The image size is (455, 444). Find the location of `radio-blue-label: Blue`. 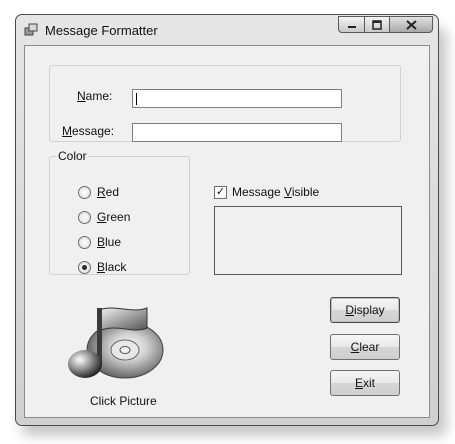

radio-blue-label: Blue is located at coordinates (109, 242).